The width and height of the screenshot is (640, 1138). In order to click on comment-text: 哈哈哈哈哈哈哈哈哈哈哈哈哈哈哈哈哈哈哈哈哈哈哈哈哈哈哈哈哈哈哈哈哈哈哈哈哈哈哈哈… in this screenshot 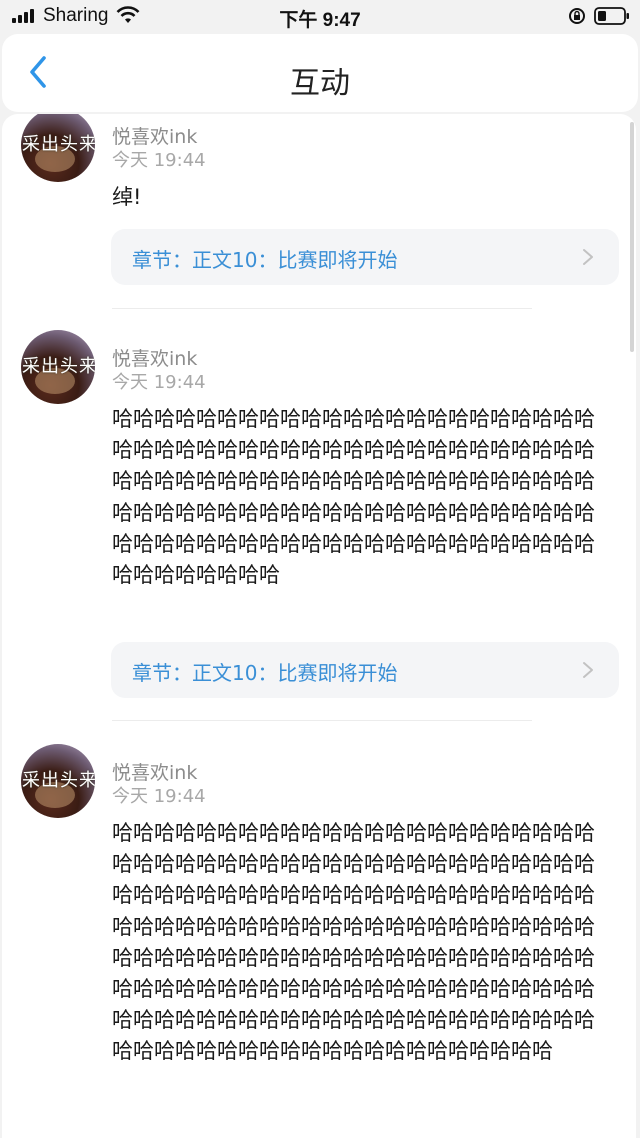, I will do `click(353, 497)`.